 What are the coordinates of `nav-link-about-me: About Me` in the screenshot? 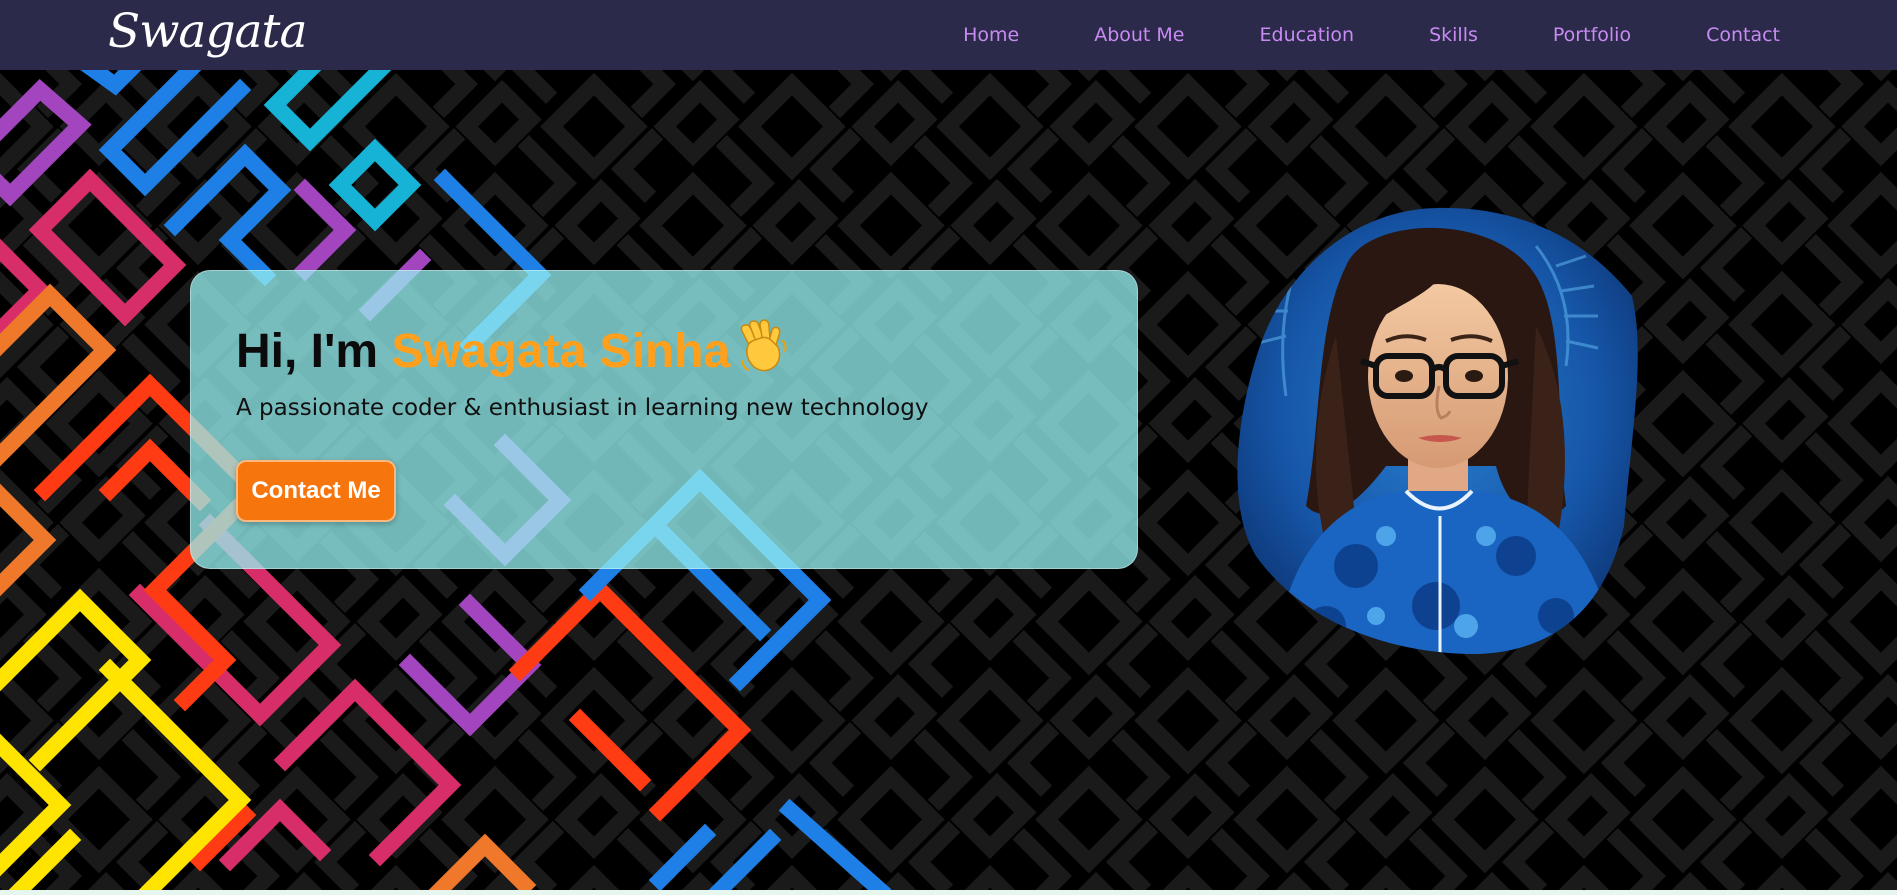 It's located at (1139, 35).